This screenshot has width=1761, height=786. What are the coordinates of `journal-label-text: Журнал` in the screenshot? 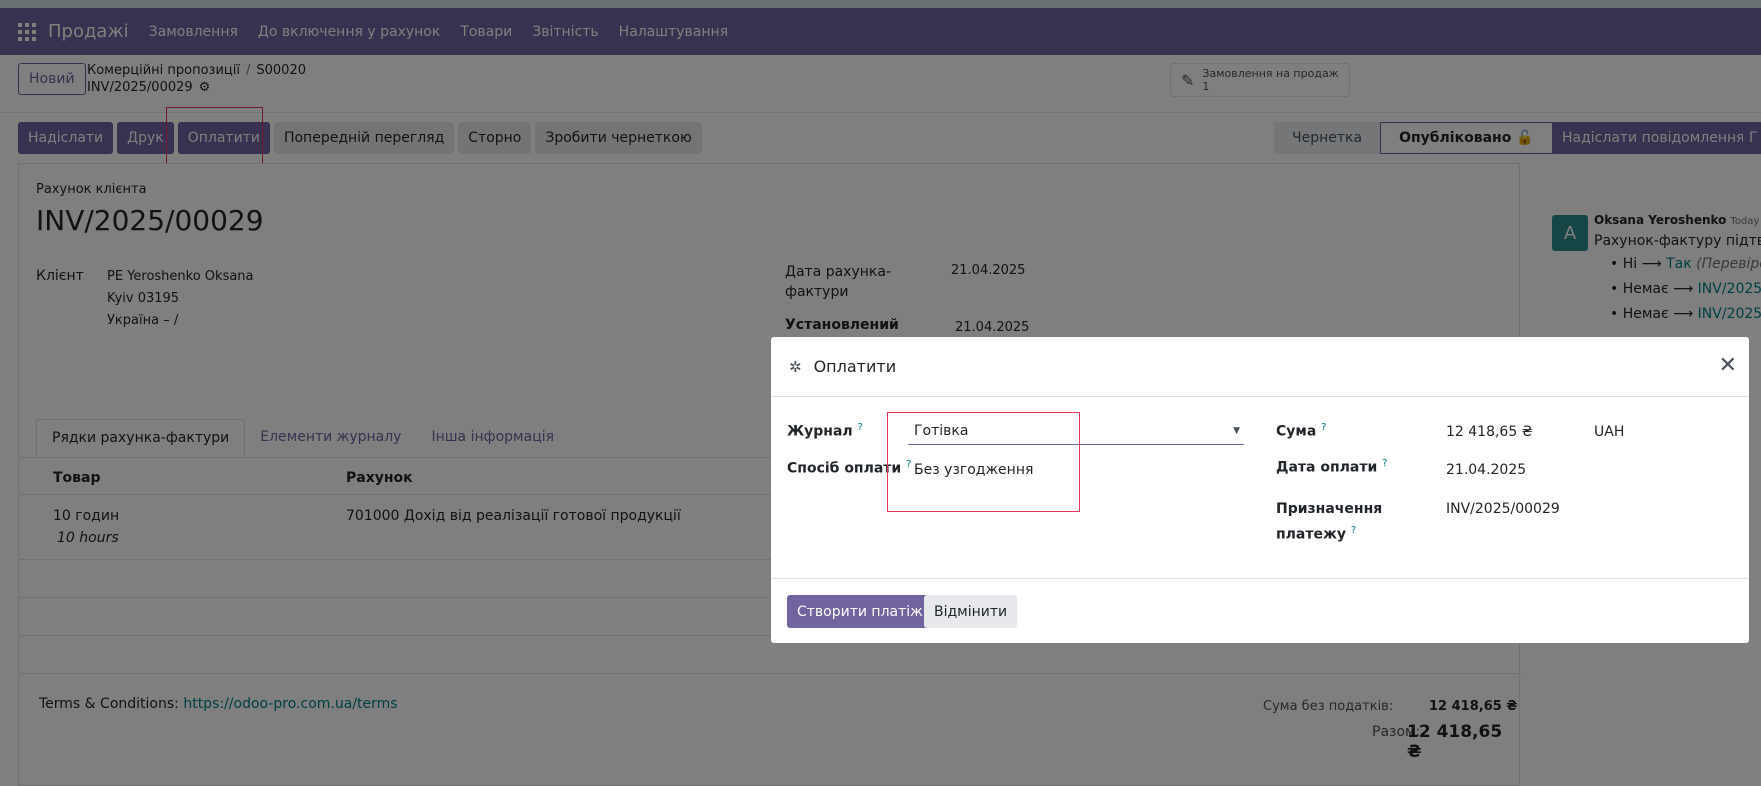 It's located at (820, 431).